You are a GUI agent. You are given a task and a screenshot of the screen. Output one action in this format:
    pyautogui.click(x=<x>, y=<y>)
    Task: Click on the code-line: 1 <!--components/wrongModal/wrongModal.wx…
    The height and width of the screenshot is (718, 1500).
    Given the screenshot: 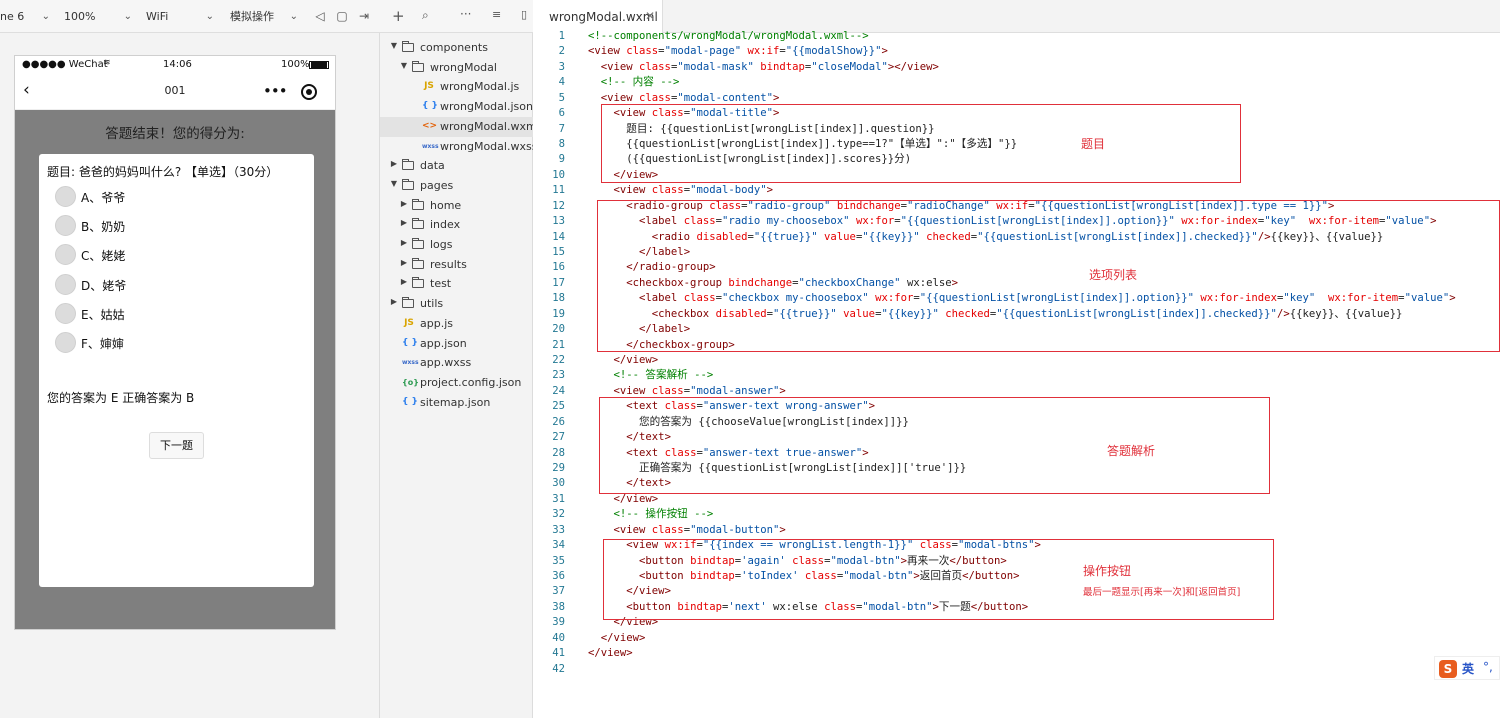 What is the action you would take?
    pyautogui.click(x=1016, y=36)
    